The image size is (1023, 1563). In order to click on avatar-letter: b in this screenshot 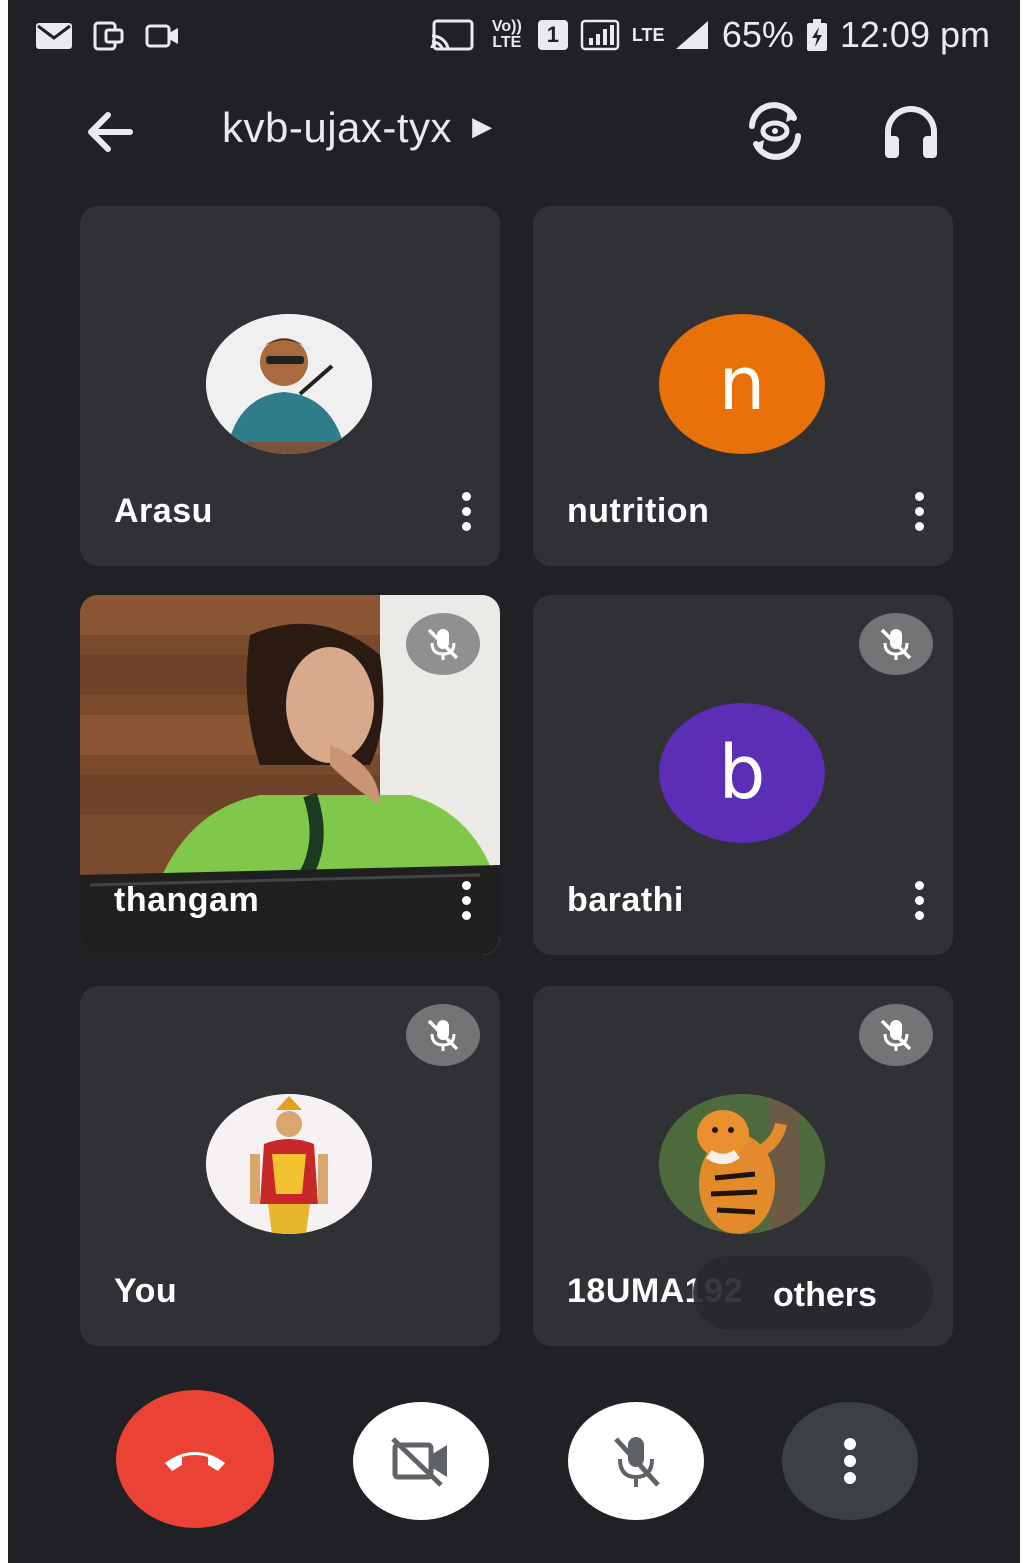, I will do `click(742, 773)`.